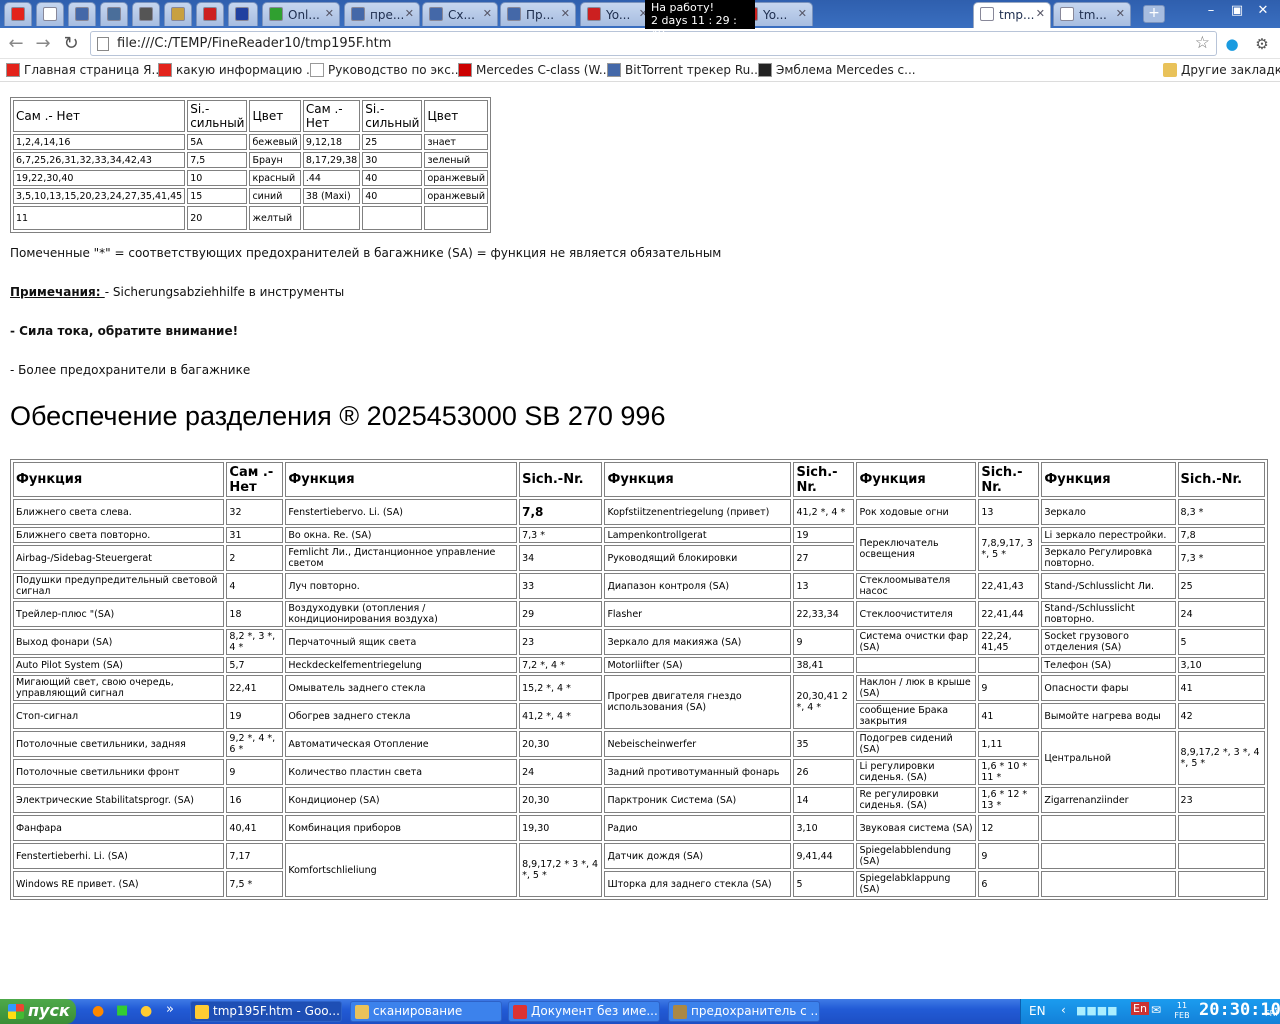 Image resolution: width=1280 pixels, height=1024 pixels. What do you see at coordinates (1063, 1010) in the screenshot?
I see `chevron-left-icon: ‹` at bounding box center [1063, 1010].